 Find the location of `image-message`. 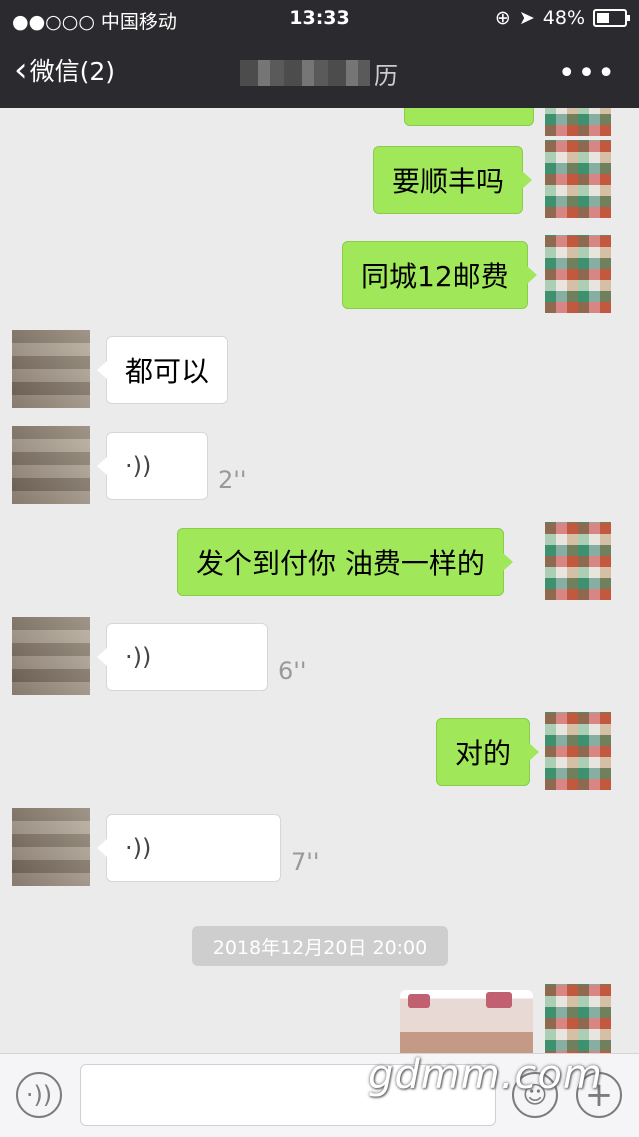

image-message is located at coordinates (466, 1021).